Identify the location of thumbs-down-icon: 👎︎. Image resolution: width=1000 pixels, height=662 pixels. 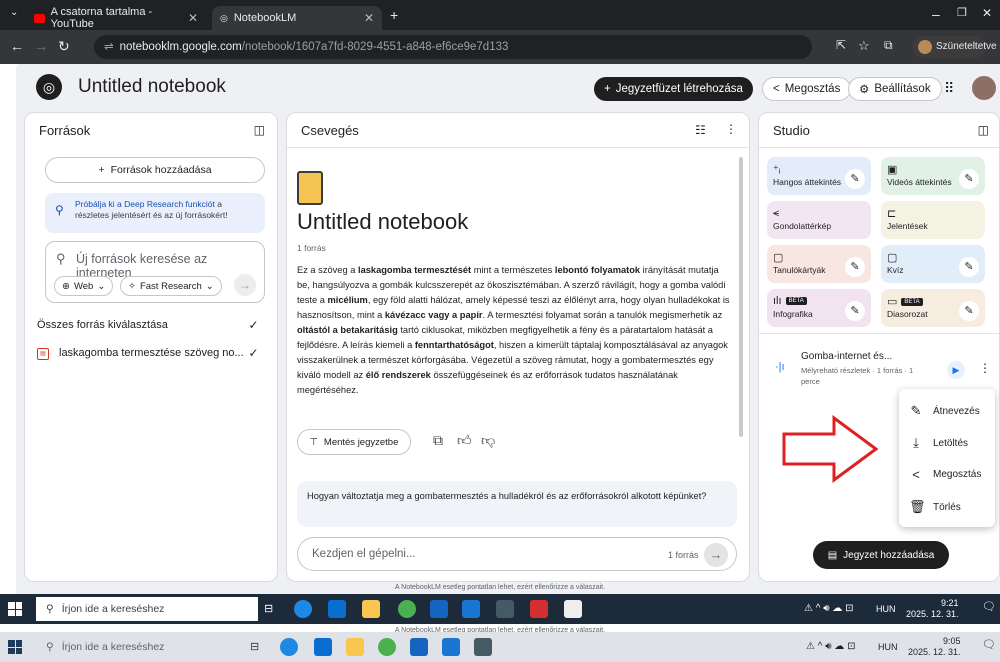
(488, 440).